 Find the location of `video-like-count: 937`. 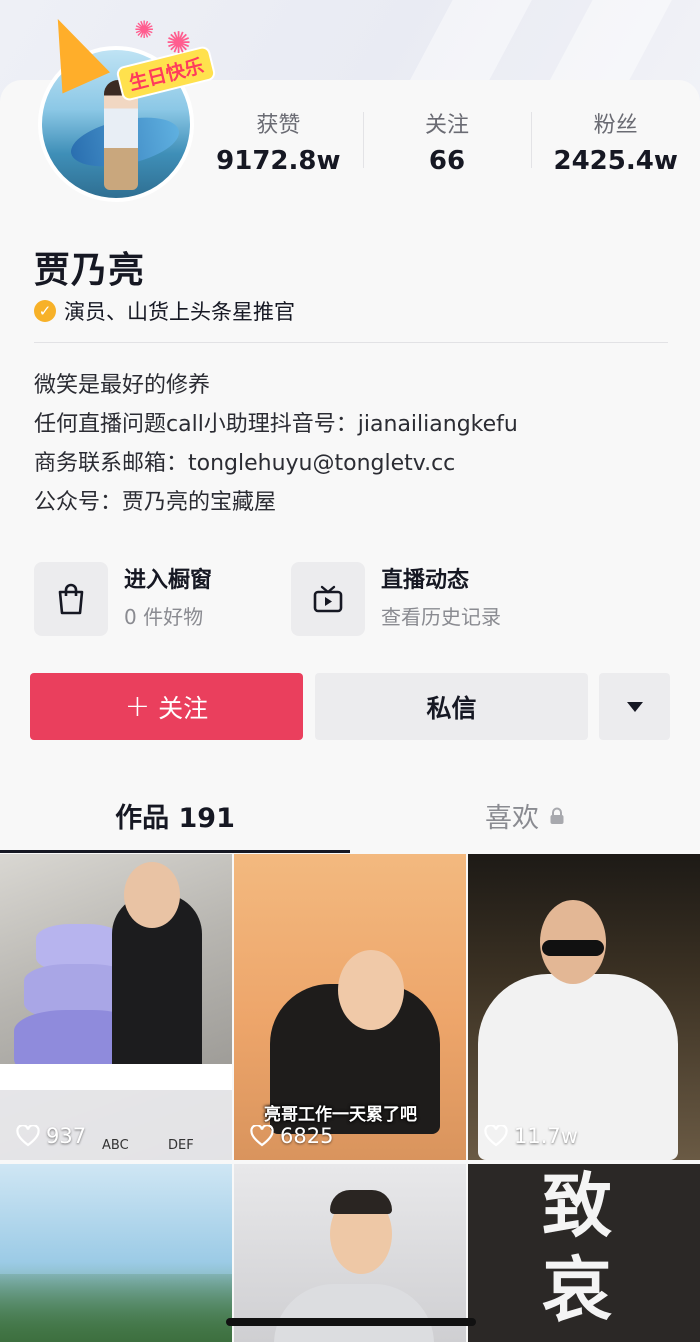

video-like-count: 937 is located at coordinates (51, 1136).